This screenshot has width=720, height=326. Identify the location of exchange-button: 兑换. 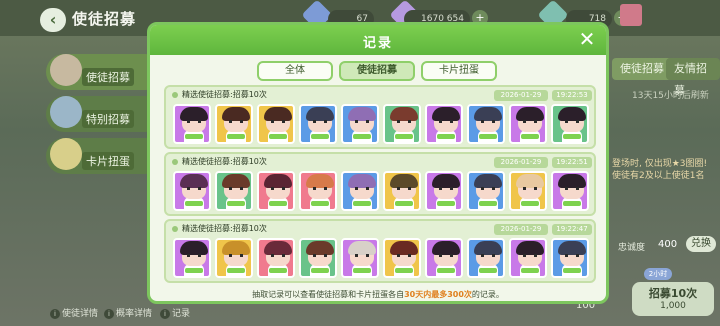
(701, 244).